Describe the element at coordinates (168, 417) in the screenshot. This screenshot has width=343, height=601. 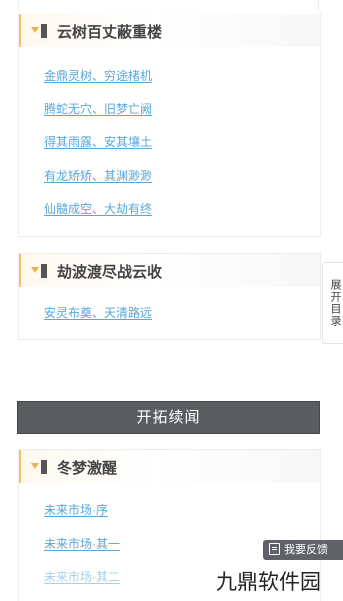
I see `continue-reading-button: 开拓续闻` at that location.